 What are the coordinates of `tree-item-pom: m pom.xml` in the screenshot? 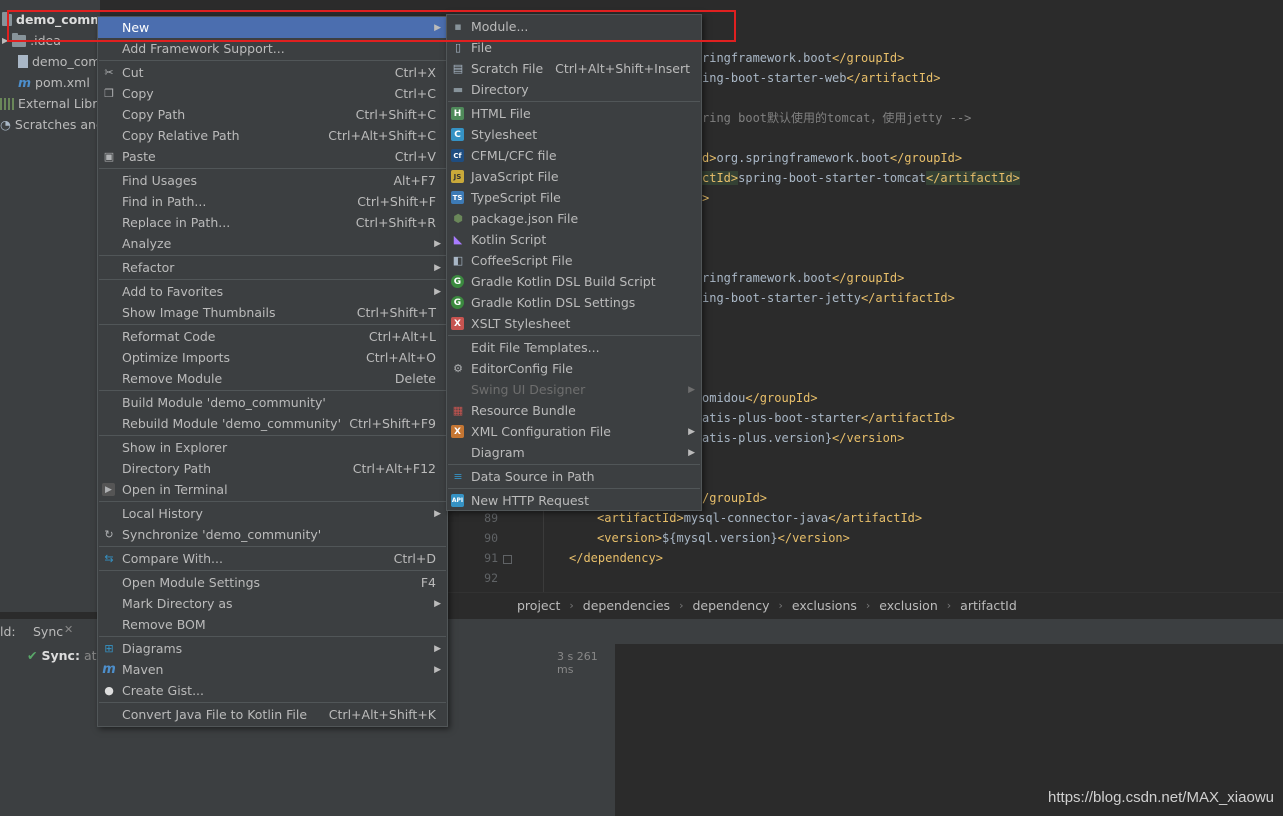 It's located at (54, 82).